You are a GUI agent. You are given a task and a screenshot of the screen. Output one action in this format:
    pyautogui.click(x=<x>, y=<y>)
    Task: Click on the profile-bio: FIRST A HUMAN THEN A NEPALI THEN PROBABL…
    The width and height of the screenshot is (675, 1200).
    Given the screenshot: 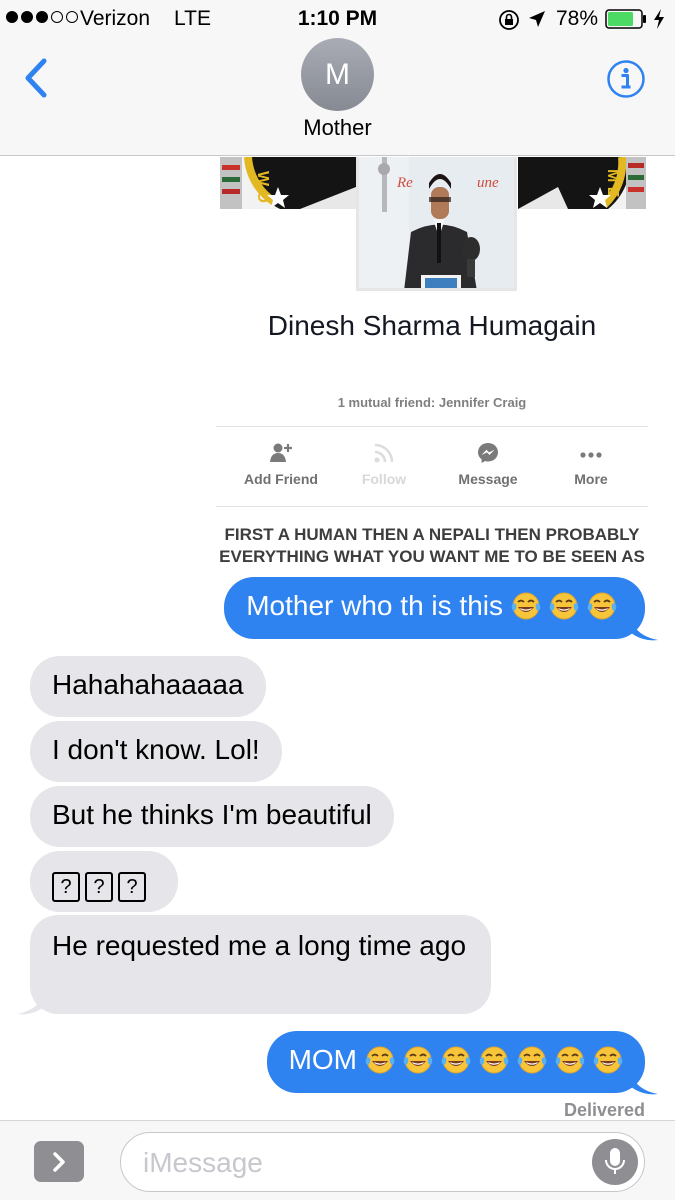 What is the action you would take?
    pyautogui.click(x=432, y=545)
    